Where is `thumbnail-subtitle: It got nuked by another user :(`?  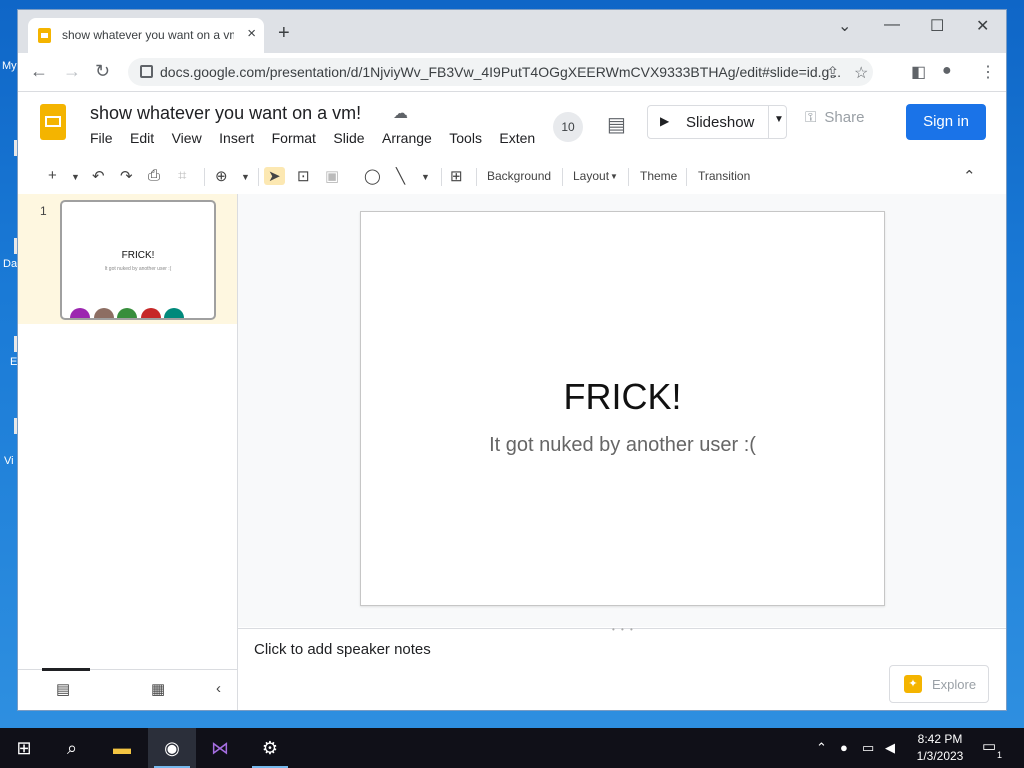 thumbnail-subtitle: It got nuked by another user :( is located at coordinates (138, 269).